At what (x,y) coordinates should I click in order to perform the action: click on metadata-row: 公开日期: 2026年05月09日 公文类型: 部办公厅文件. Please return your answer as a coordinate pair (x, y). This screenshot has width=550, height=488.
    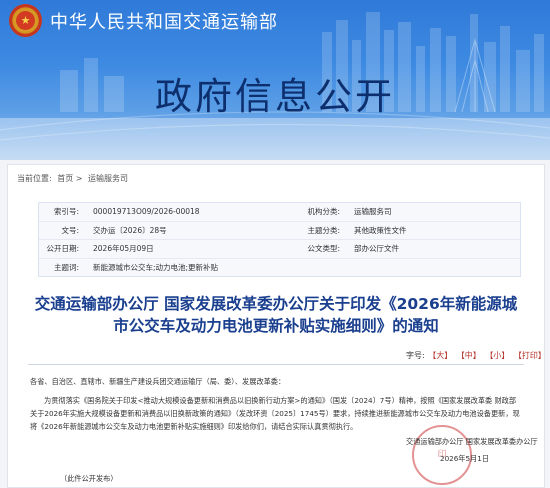
    Looking at the image, I should click on (279, 249).